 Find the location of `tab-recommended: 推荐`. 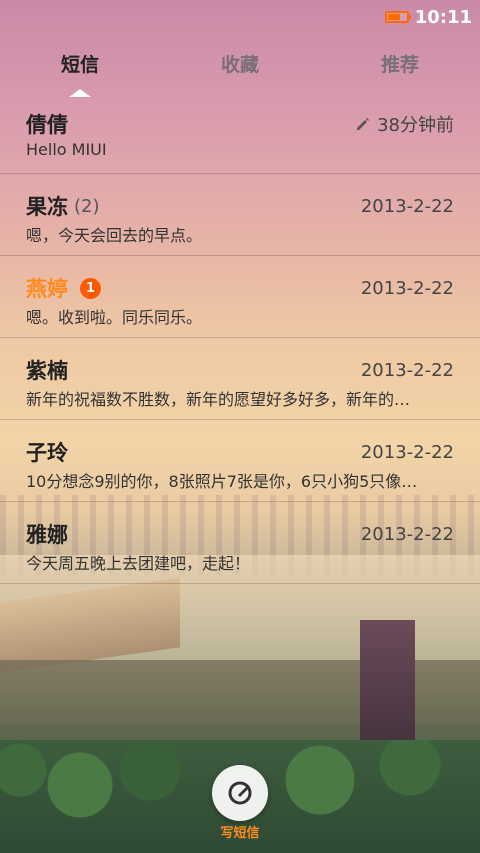

tab-recommended: 推荐 is located at coordinates (400, 63).